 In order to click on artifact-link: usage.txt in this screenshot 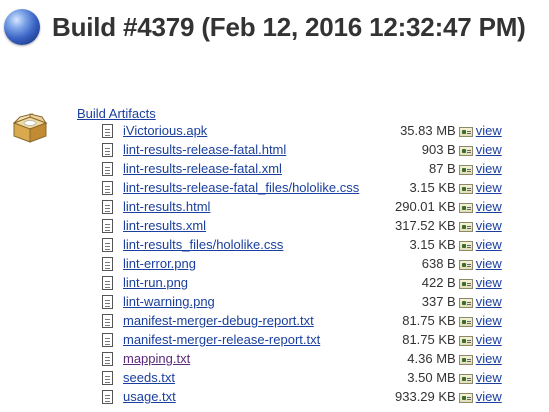, I will do `click(149, 396)`.